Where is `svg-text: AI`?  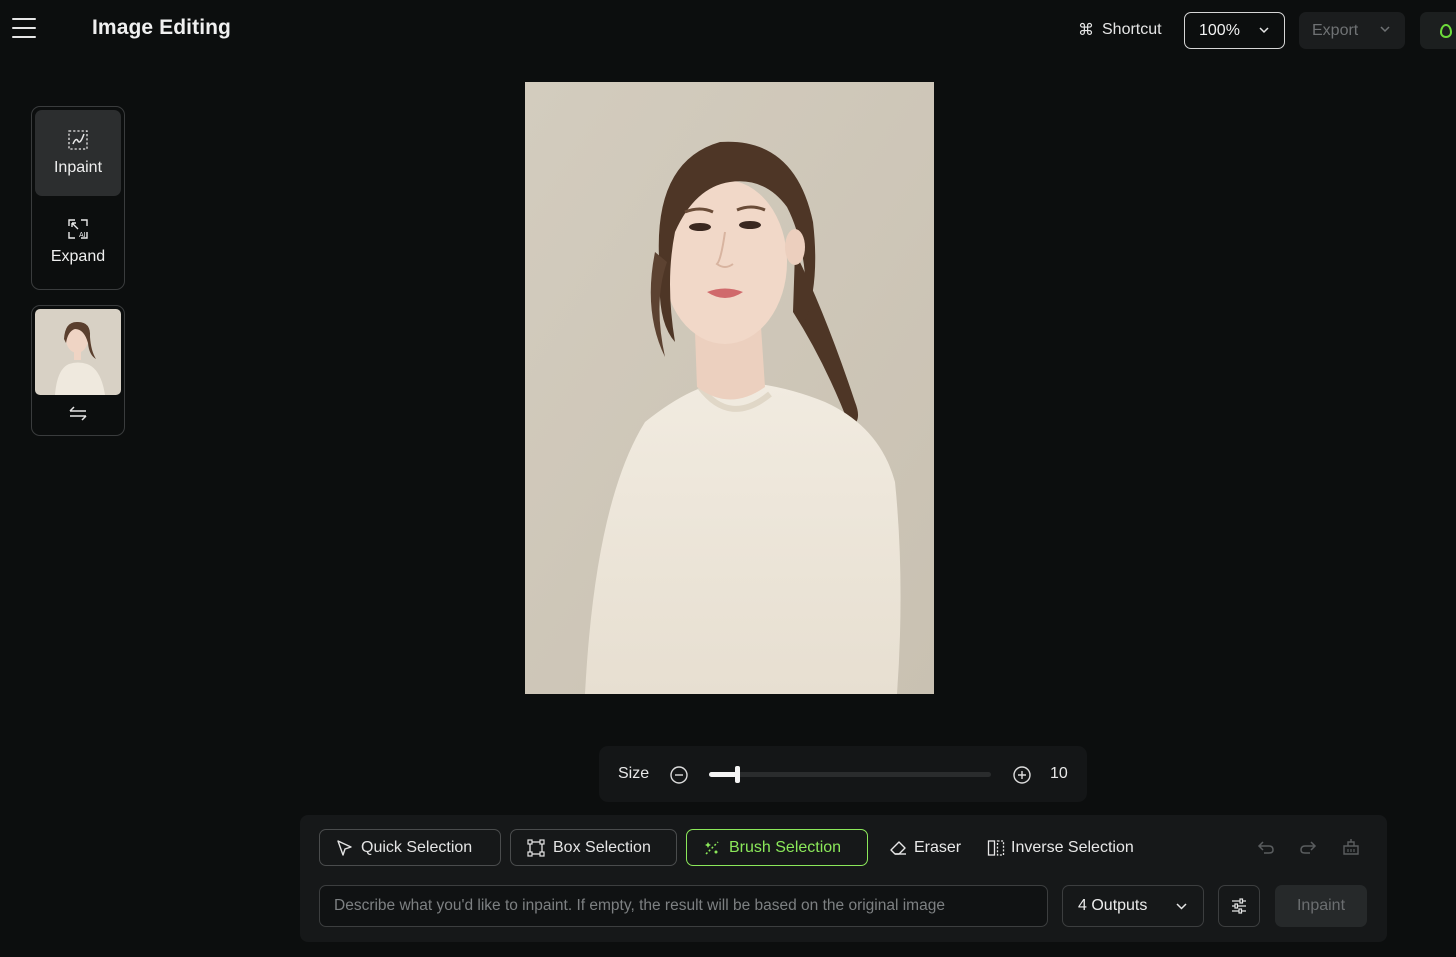
svg-text: AI is located at coordinates (82, 235).